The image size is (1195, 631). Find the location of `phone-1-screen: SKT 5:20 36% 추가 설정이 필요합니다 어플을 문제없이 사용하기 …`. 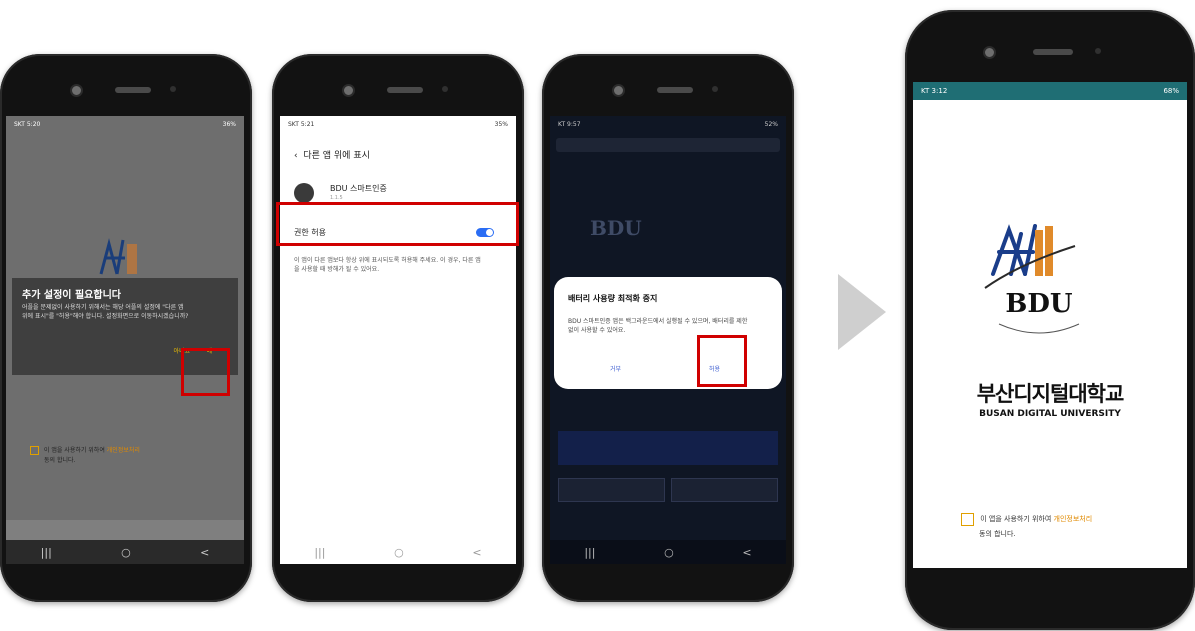

phone-1-screen: SKT 5:20 36% 추가 설정이 필요합니다 어플을 문제없이 사용하기 … is located at coordinates (125, 340).